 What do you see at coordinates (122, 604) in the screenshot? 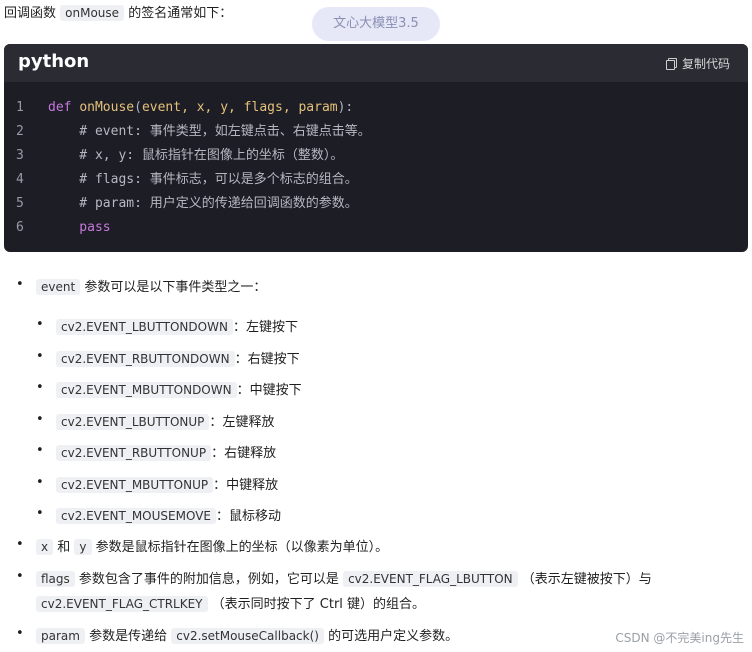
I see `flag-ctrlkey-code: cv2.EVENT_FLAG_CTRLKEY` at bounding box center [122, 604].